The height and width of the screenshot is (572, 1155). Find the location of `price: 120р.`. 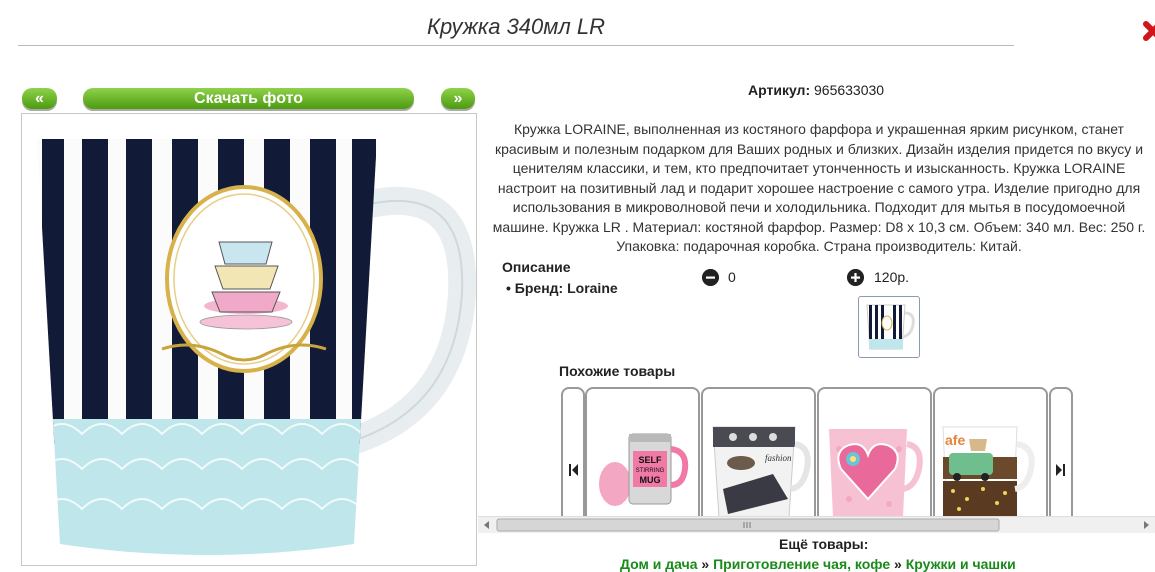

price: 120р. is located at coordinates (892, 277).